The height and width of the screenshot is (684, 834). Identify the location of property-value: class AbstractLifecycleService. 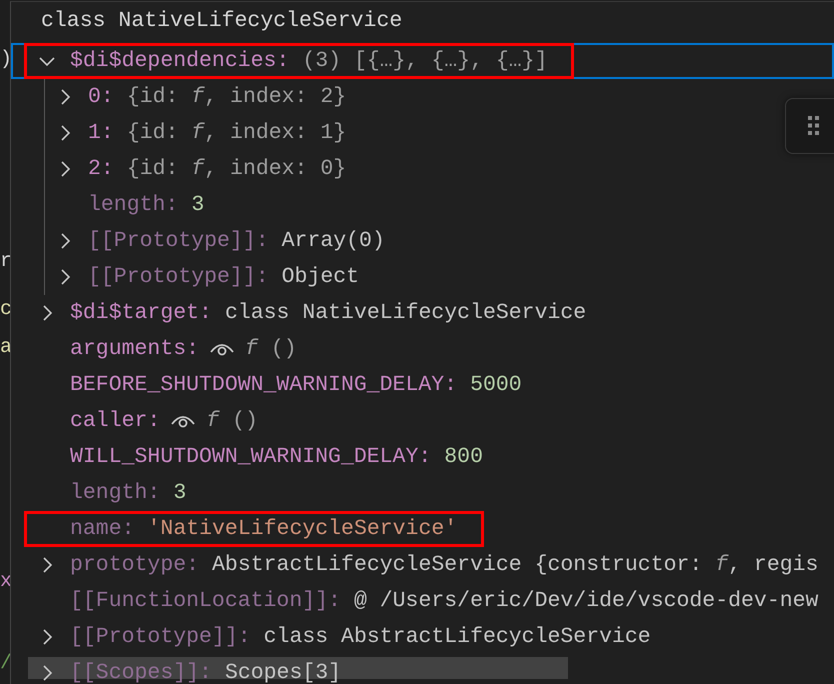
(457, 637).